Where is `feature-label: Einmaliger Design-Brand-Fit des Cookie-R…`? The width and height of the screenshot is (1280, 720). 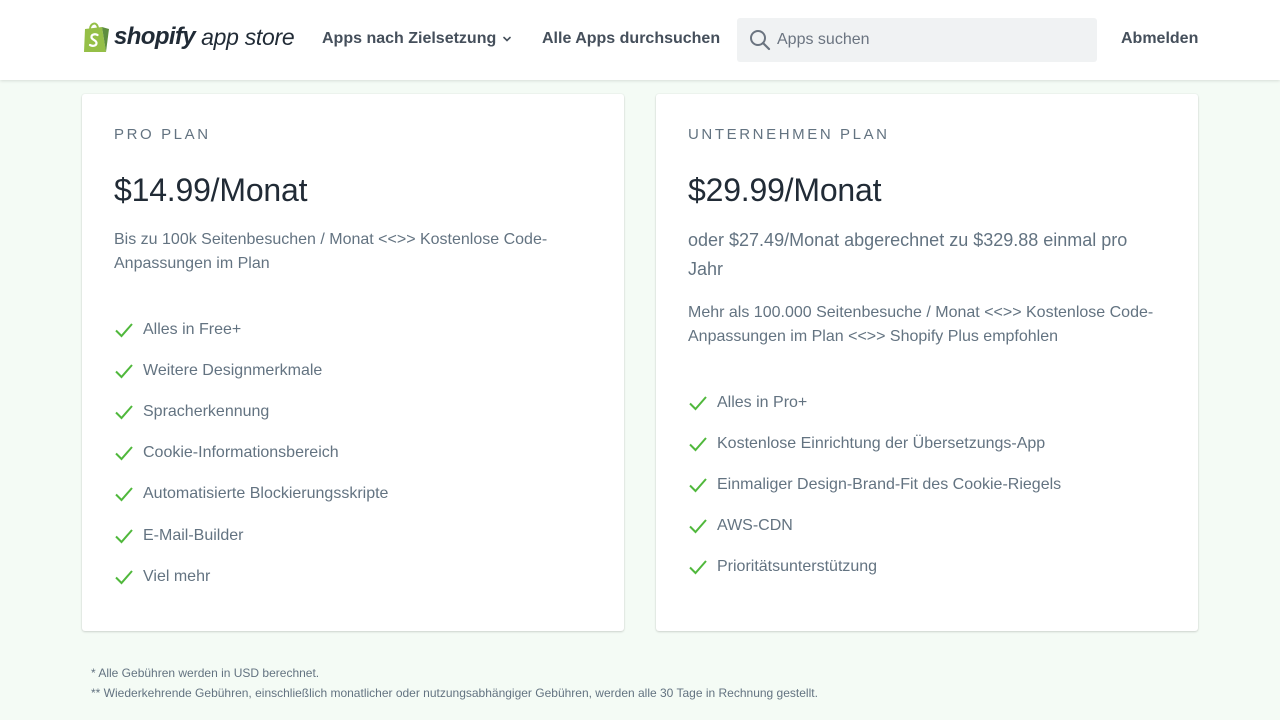 feature-label: Einmaliger Design-Brand-Fit des Cookie-R… is located at coordinates (889, 484).